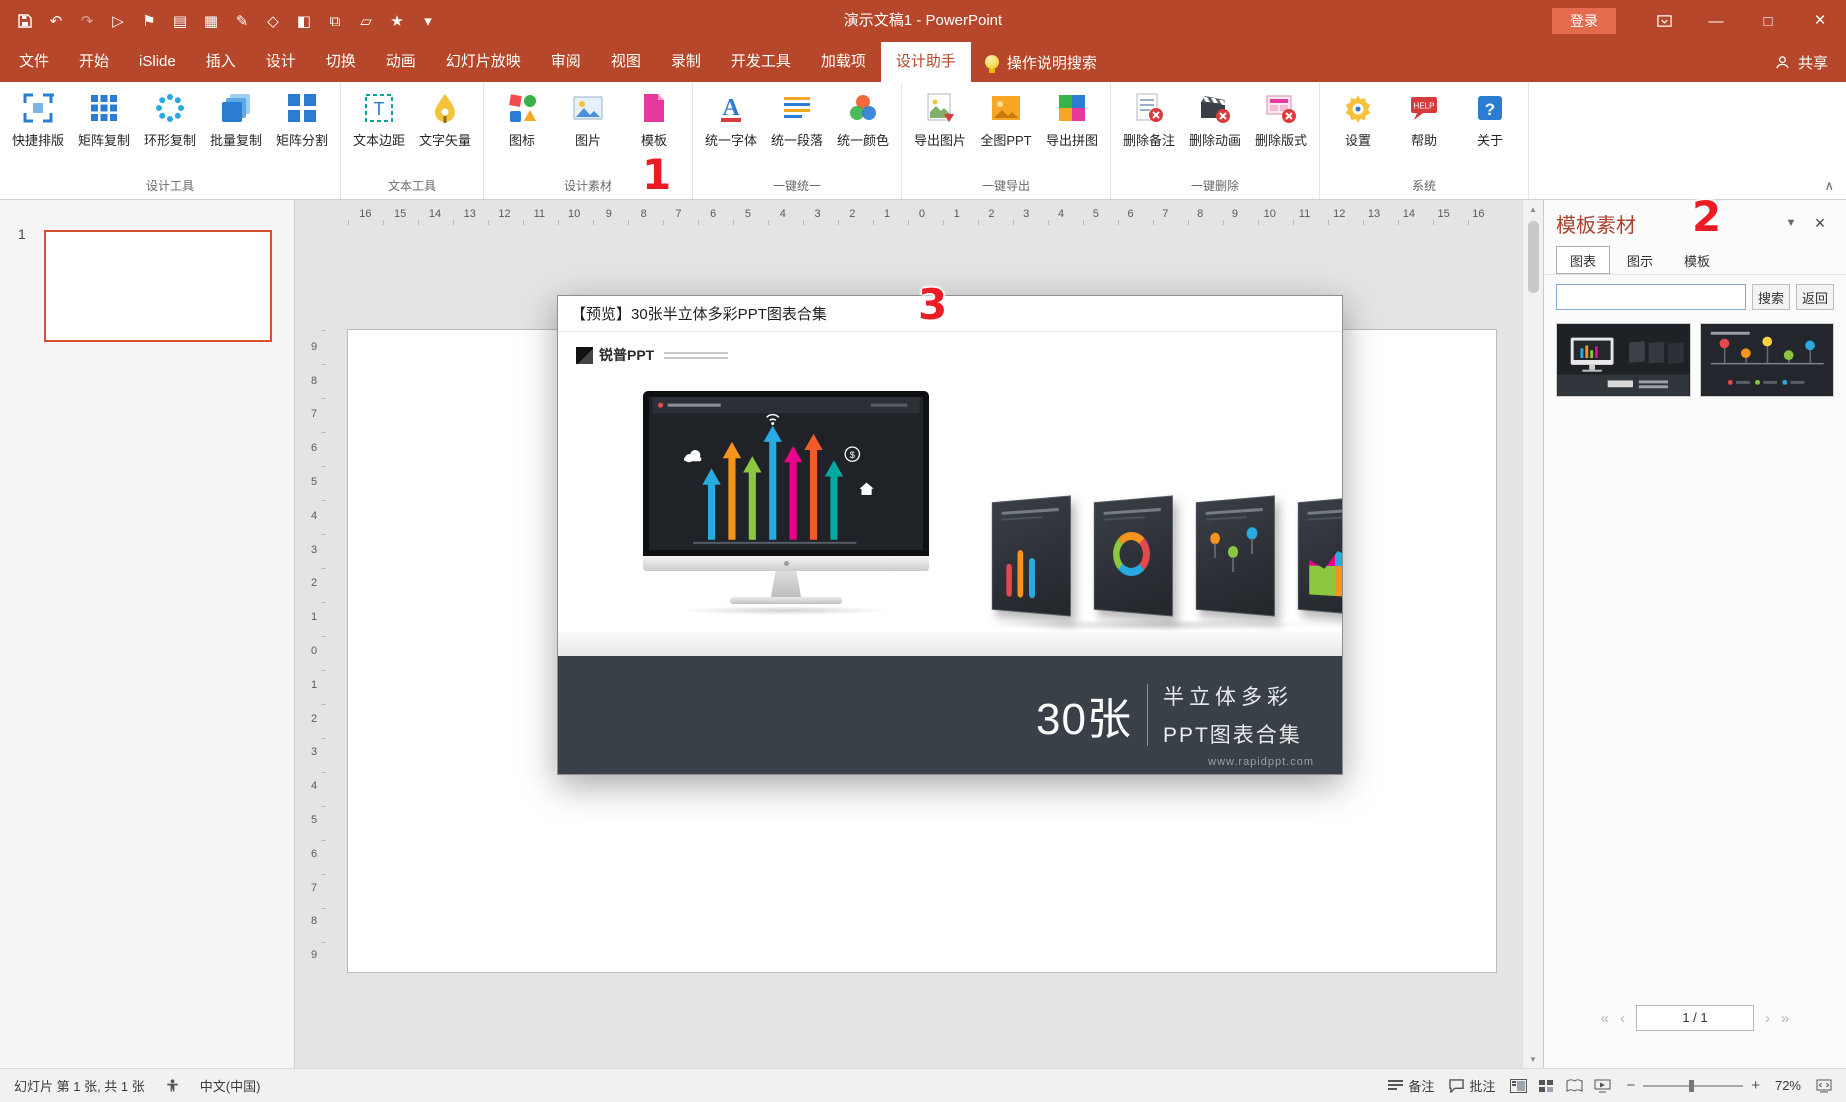 This screenshot has width=1846, height=1102. Describe the element at coordinates (428, 21) in the screenshot. I see `more-commands-icon: ▾` at that location.